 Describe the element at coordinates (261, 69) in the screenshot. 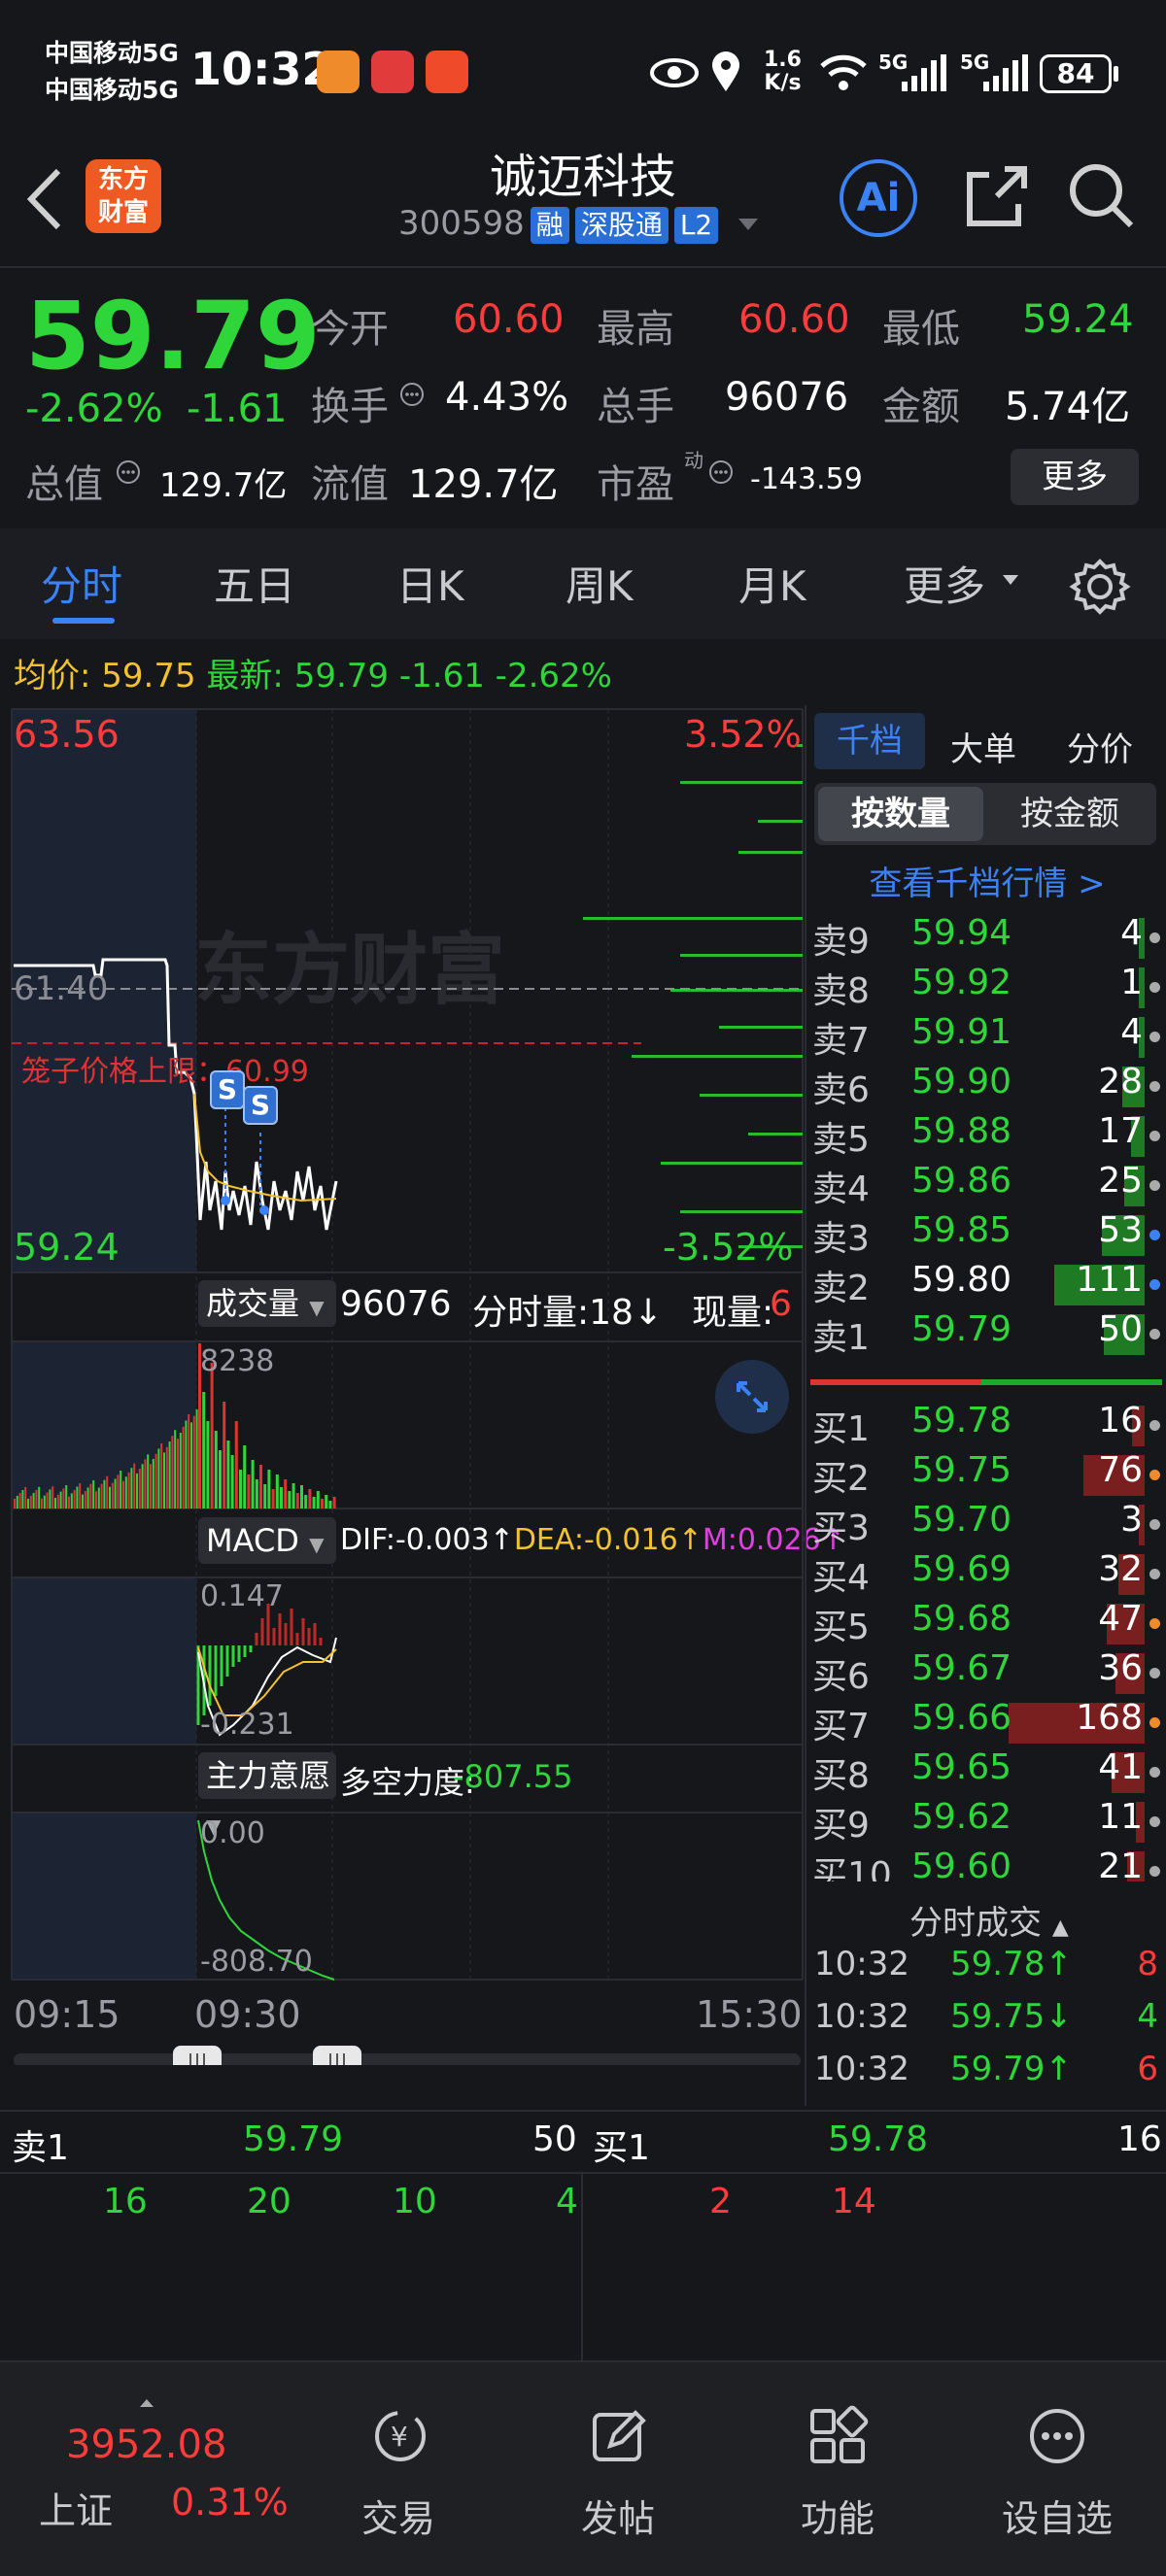

I see `clock: 10:32` at that location.